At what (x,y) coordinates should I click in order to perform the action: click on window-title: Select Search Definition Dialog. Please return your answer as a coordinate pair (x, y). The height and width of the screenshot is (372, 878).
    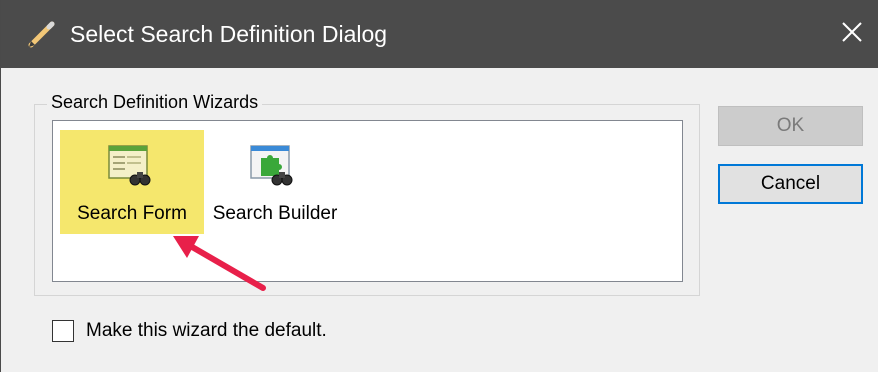
    Looking at the image, I should click on (229, 34).